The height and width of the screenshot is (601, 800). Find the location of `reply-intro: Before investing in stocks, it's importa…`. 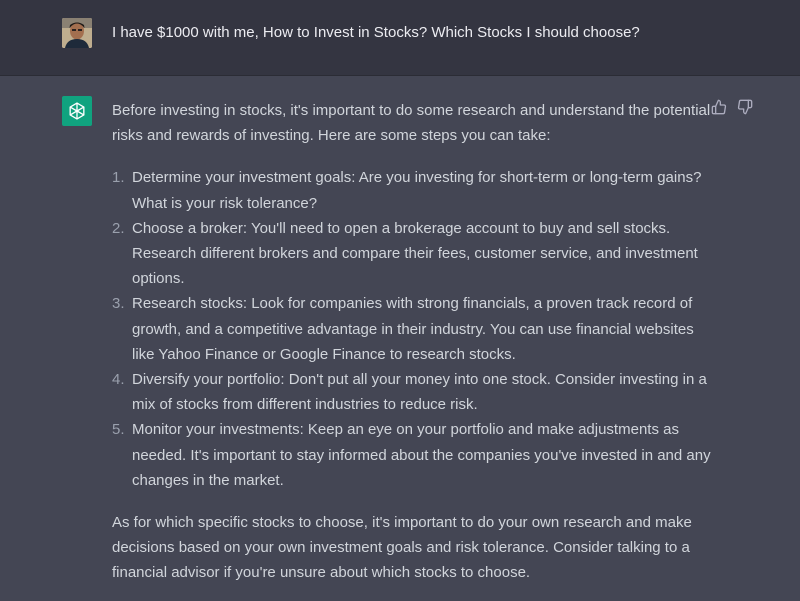

reply-intro: Before investing in stocks, it's importa… is located at coordinates (411, 123).